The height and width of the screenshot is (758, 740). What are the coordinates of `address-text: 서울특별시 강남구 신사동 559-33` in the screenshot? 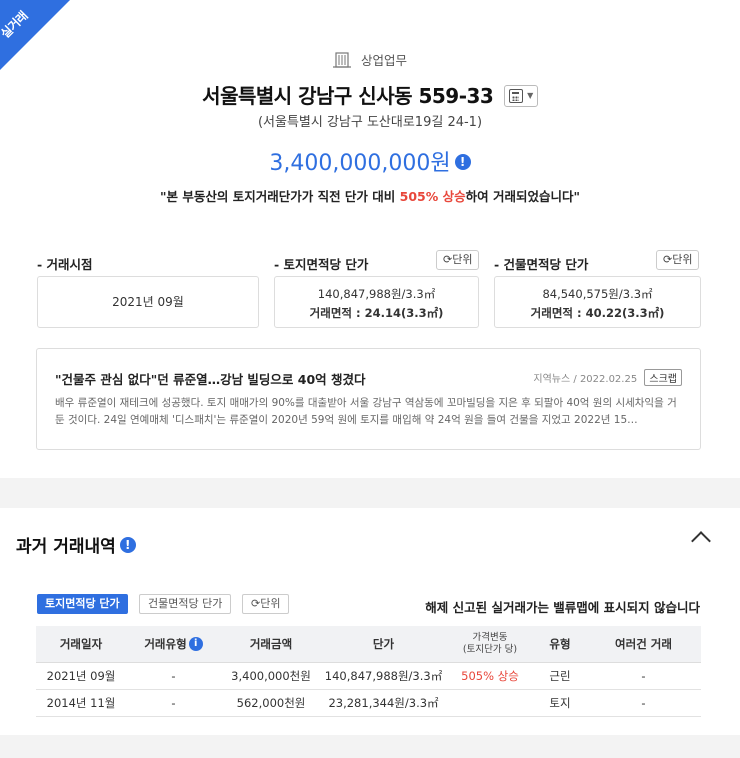 It's located at (348, 96).